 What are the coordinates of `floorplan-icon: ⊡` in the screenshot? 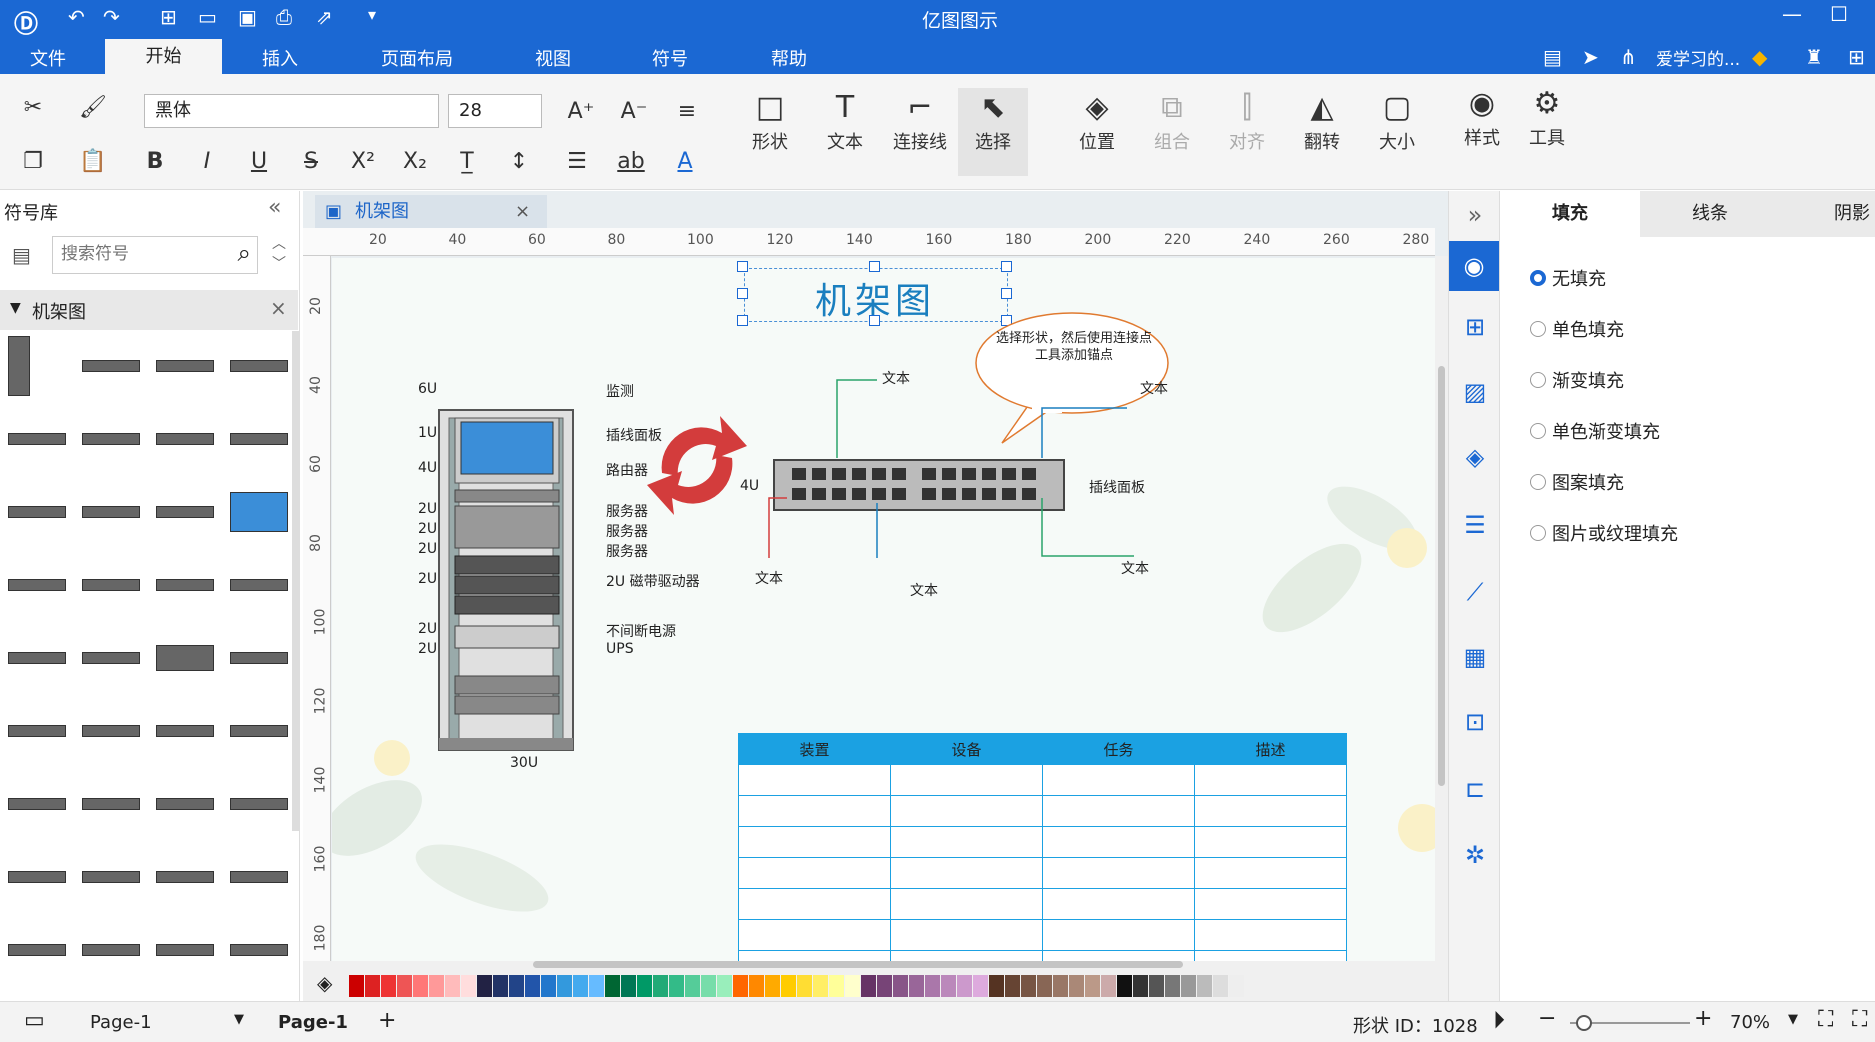 It's located at (1475, 722).